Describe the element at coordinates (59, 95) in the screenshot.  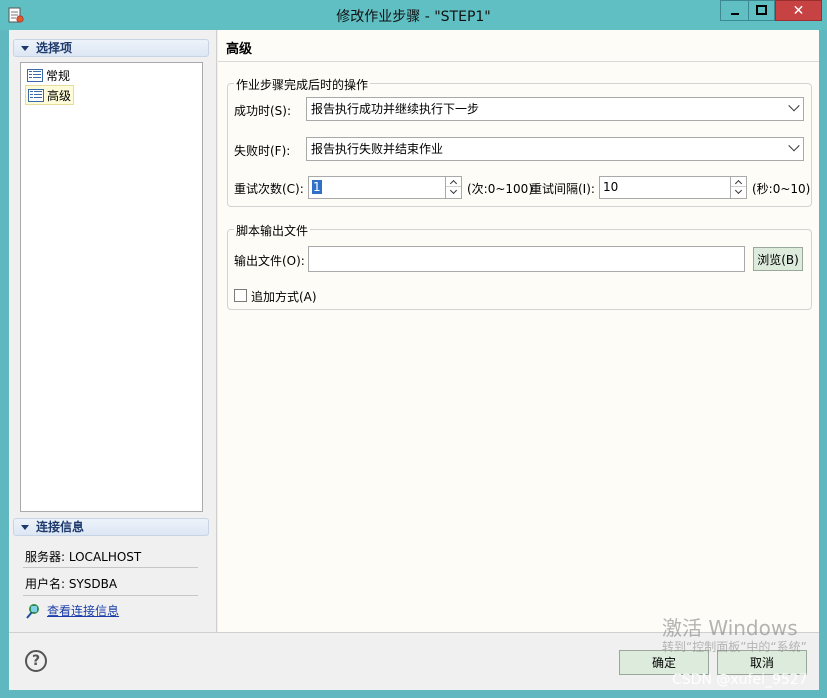
I see `tree-item-label: 高级` at that location.